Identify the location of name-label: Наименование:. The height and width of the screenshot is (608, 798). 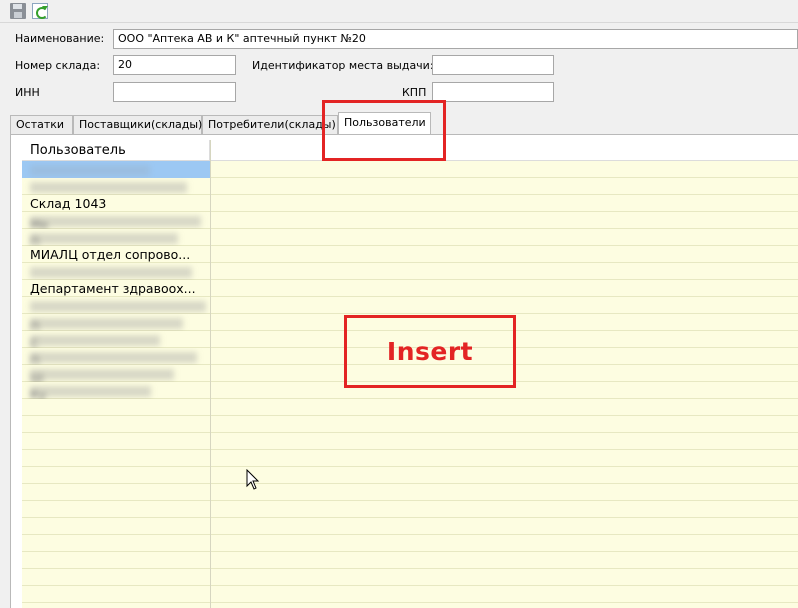
(60, 38).